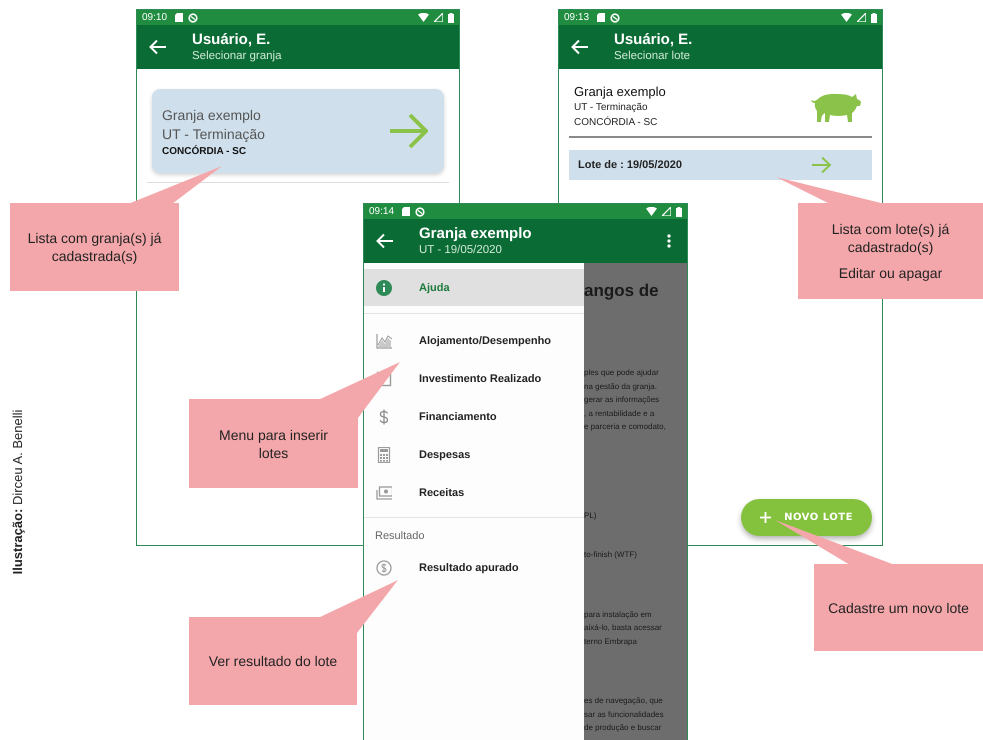 This screenshot has width=983, height=740. Describe the element at coordinates (720, 165) in the screenshot. I see `batch-row: Lote de : 19/05/2020` at that location.